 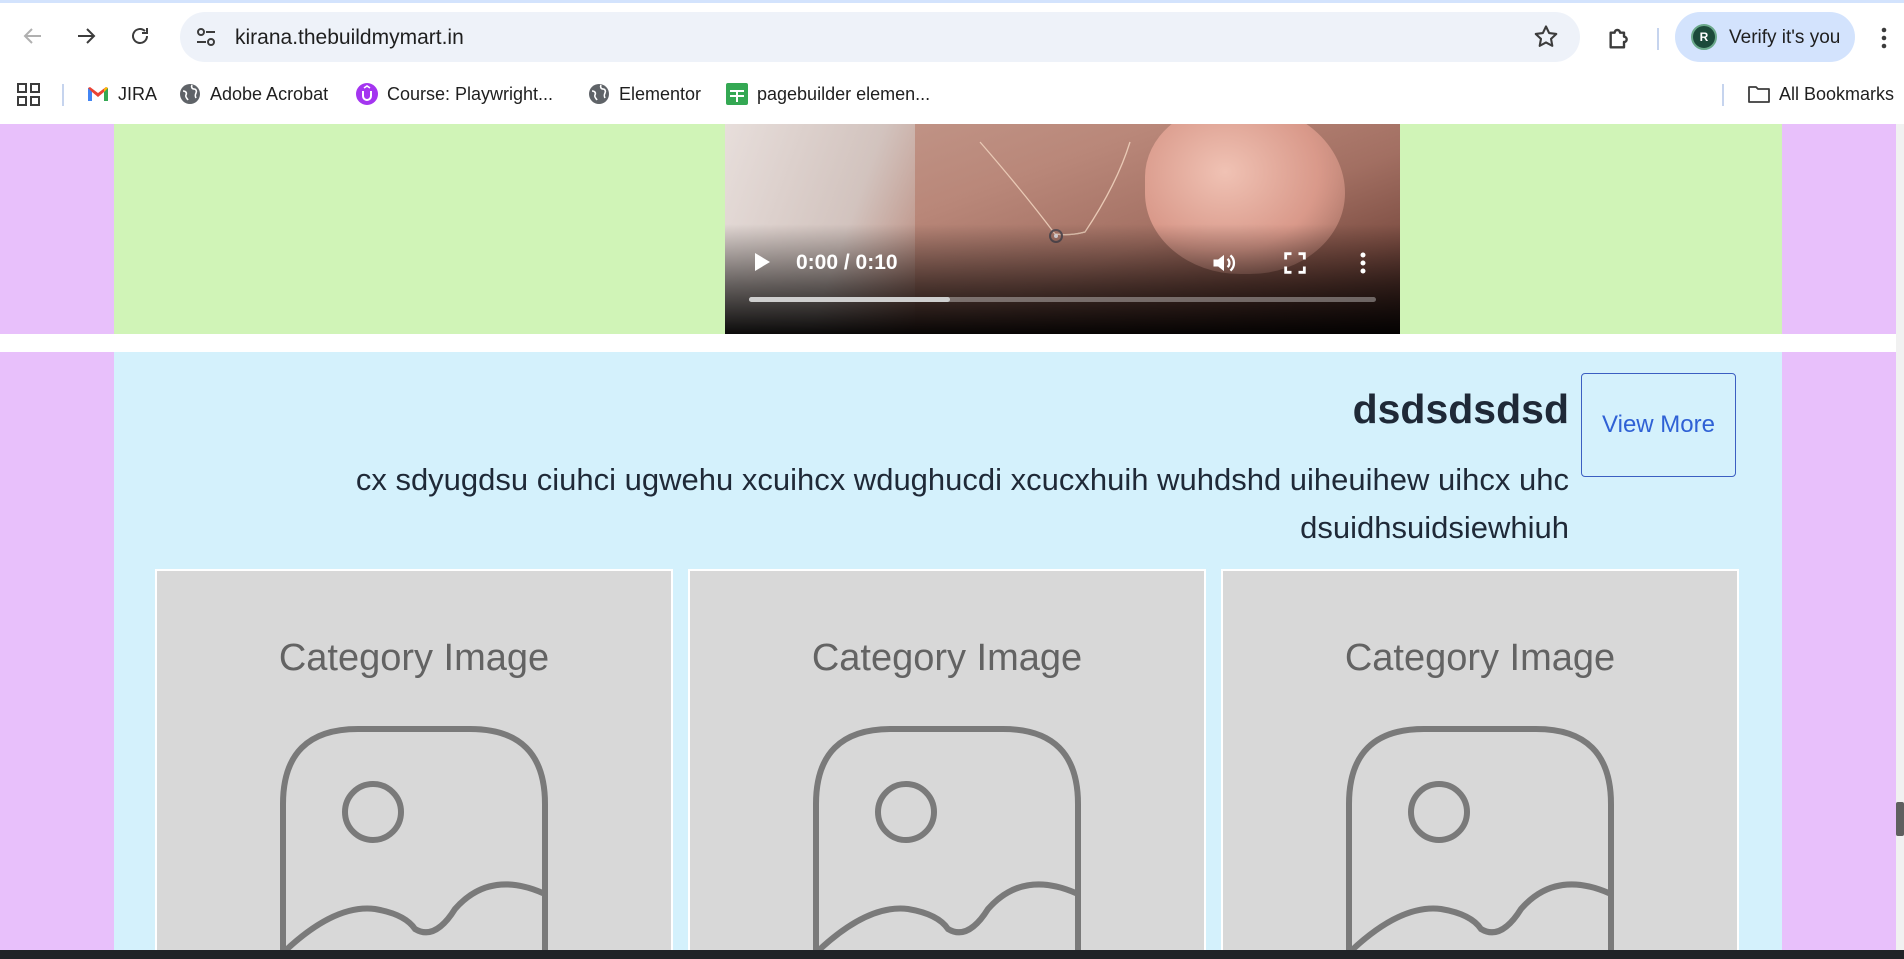 I want to click on play-icon, so click(x=761, y=262).